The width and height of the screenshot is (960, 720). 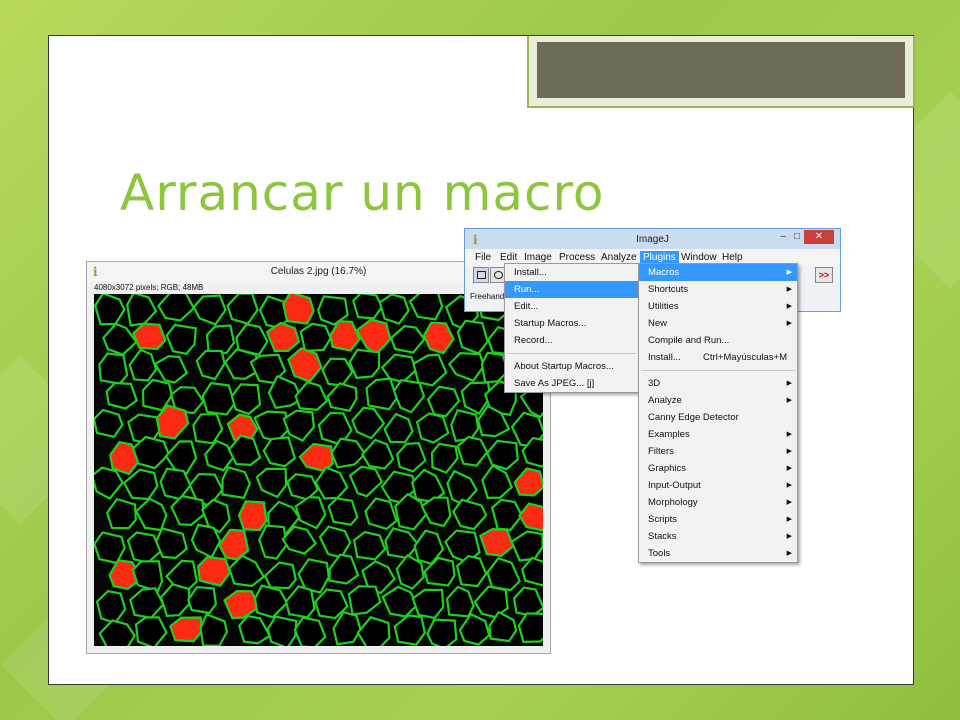 What do you see at coordinates (819, 237) in the screenshot?
I see `close-button: ✕` at bounding box center [819, 237].